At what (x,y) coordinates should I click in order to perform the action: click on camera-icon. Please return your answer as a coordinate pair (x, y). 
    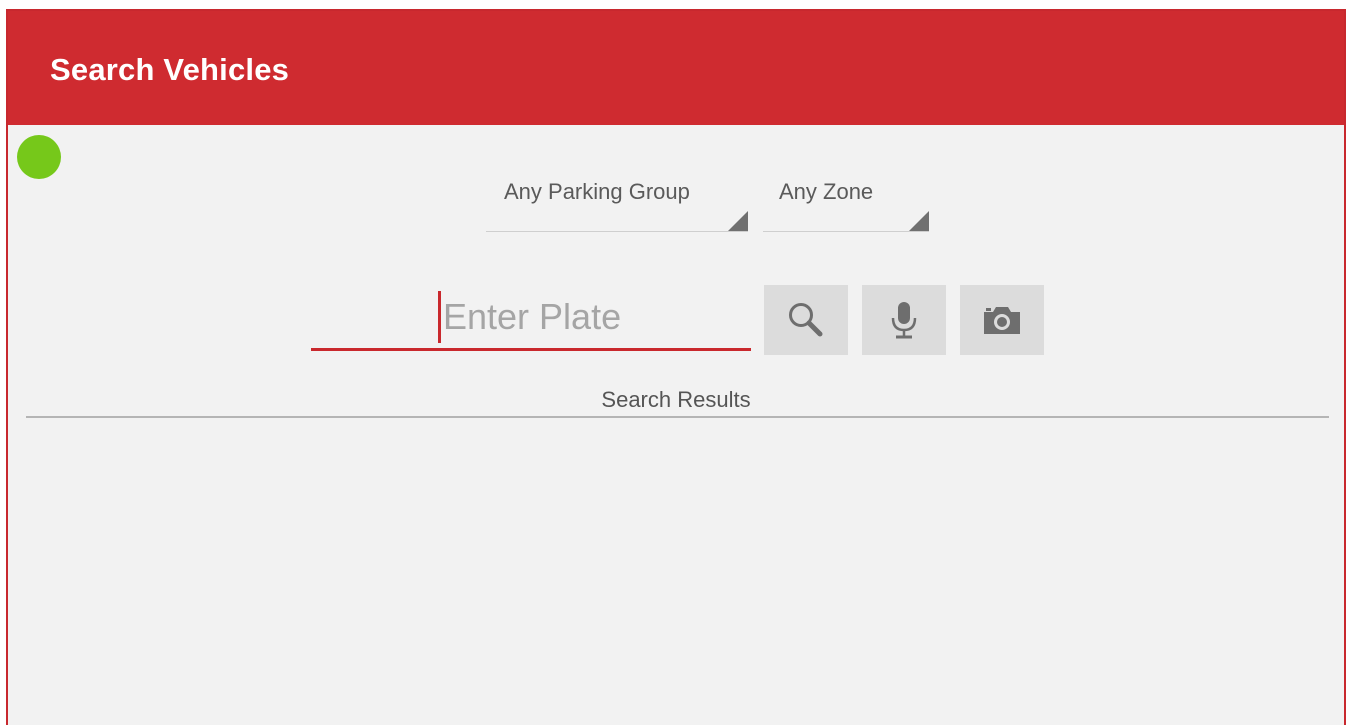
    Looking at the image, I should click on (1002, 320).